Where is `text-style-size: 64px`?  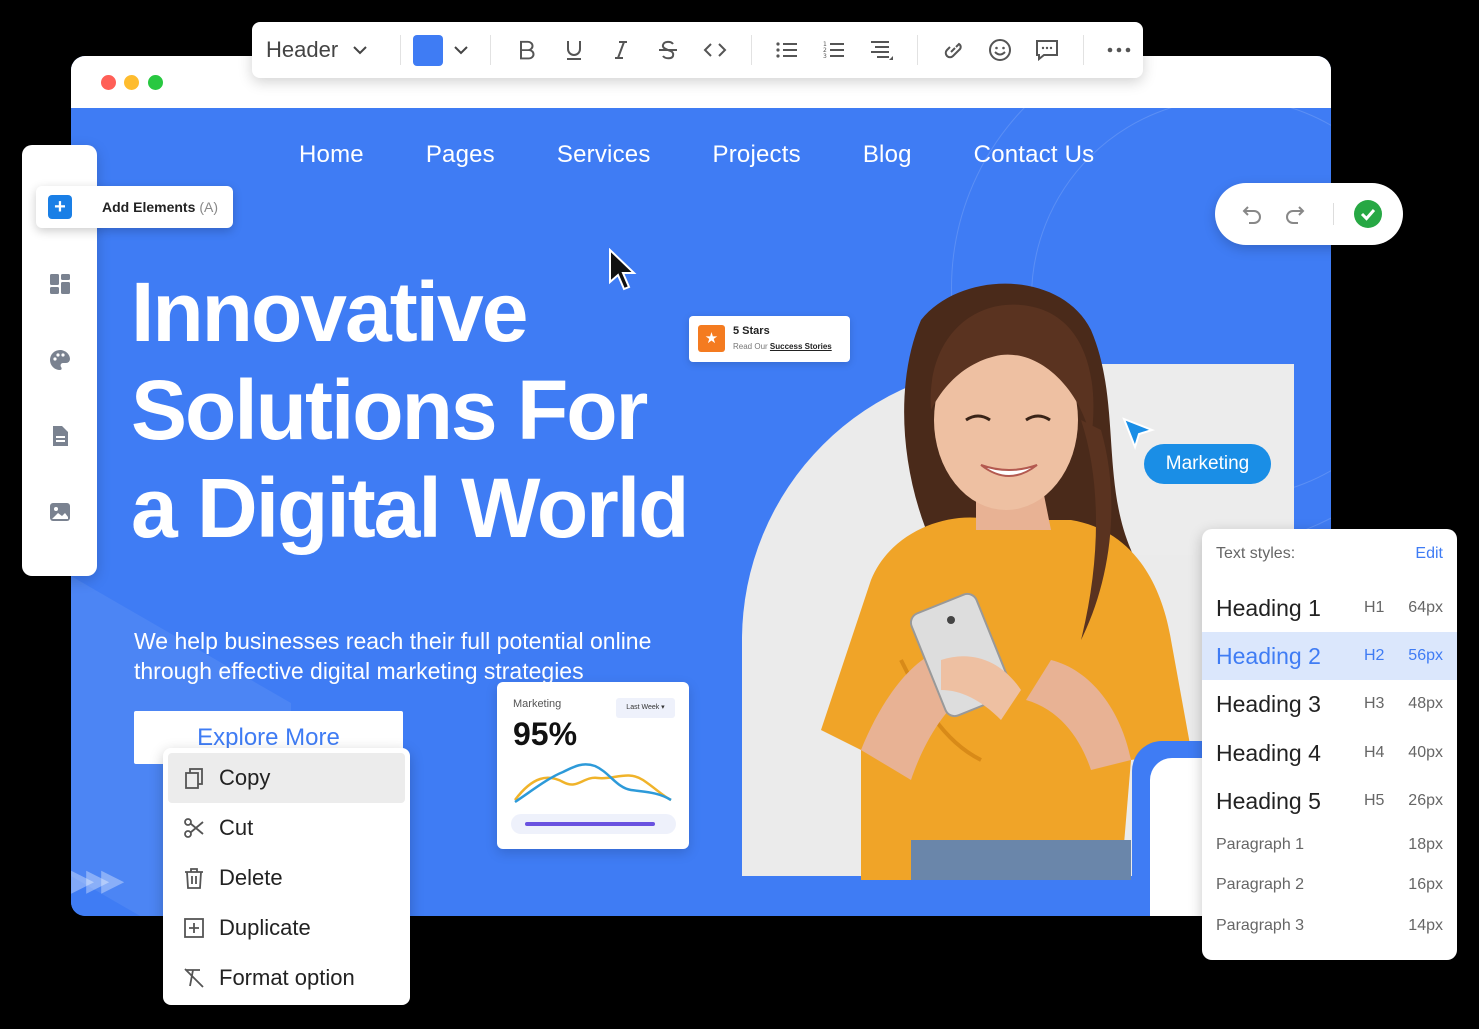 text-style-size: 64px is located at coordinates (1425, 607).